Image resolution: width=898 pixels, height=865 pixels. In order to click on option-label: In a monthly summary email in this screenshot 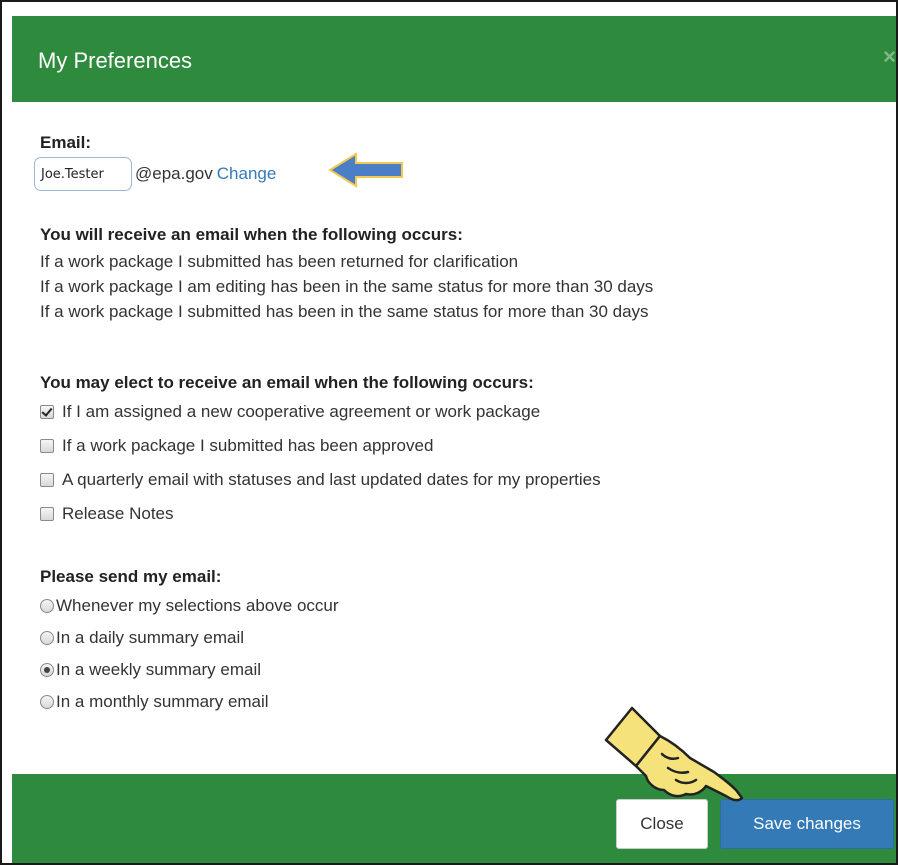, I will do `click(162, 701)`.